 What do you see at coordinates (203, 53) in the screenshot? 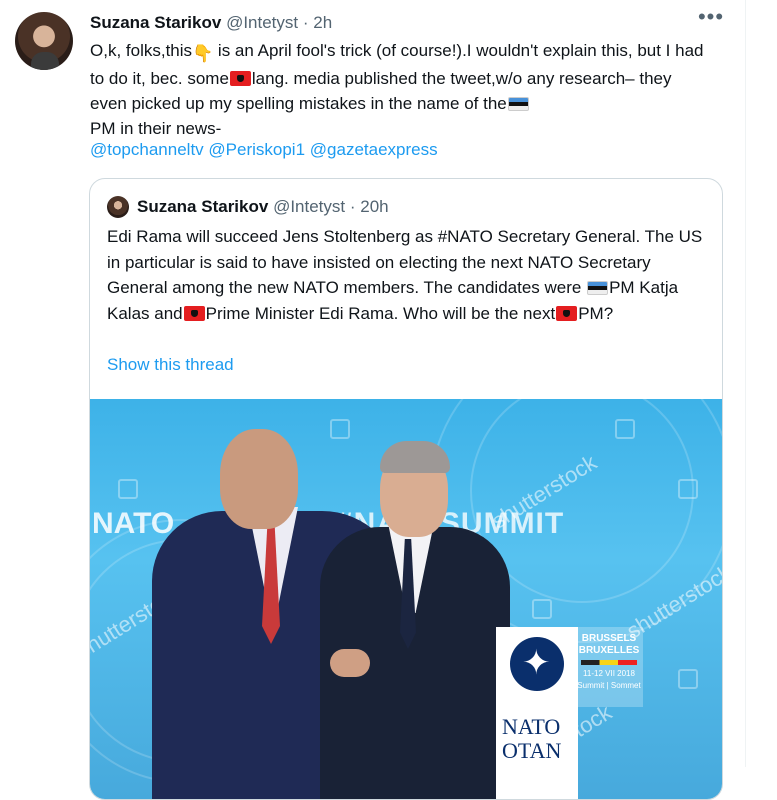
I see `pointing-down-emoji: 👇` at bounding box center [203, 53].